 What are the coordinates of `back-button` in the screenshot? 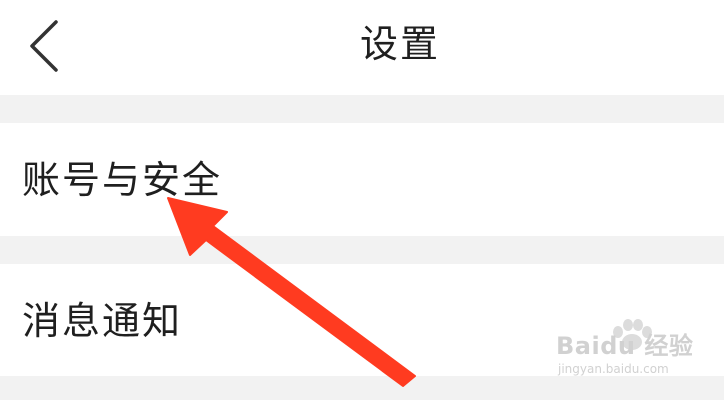 It's located at (47, 46).